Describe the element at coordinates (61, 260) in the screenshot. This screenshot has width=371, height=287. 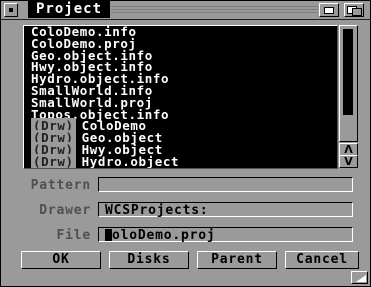
I see `ok-button: OK` at that location.